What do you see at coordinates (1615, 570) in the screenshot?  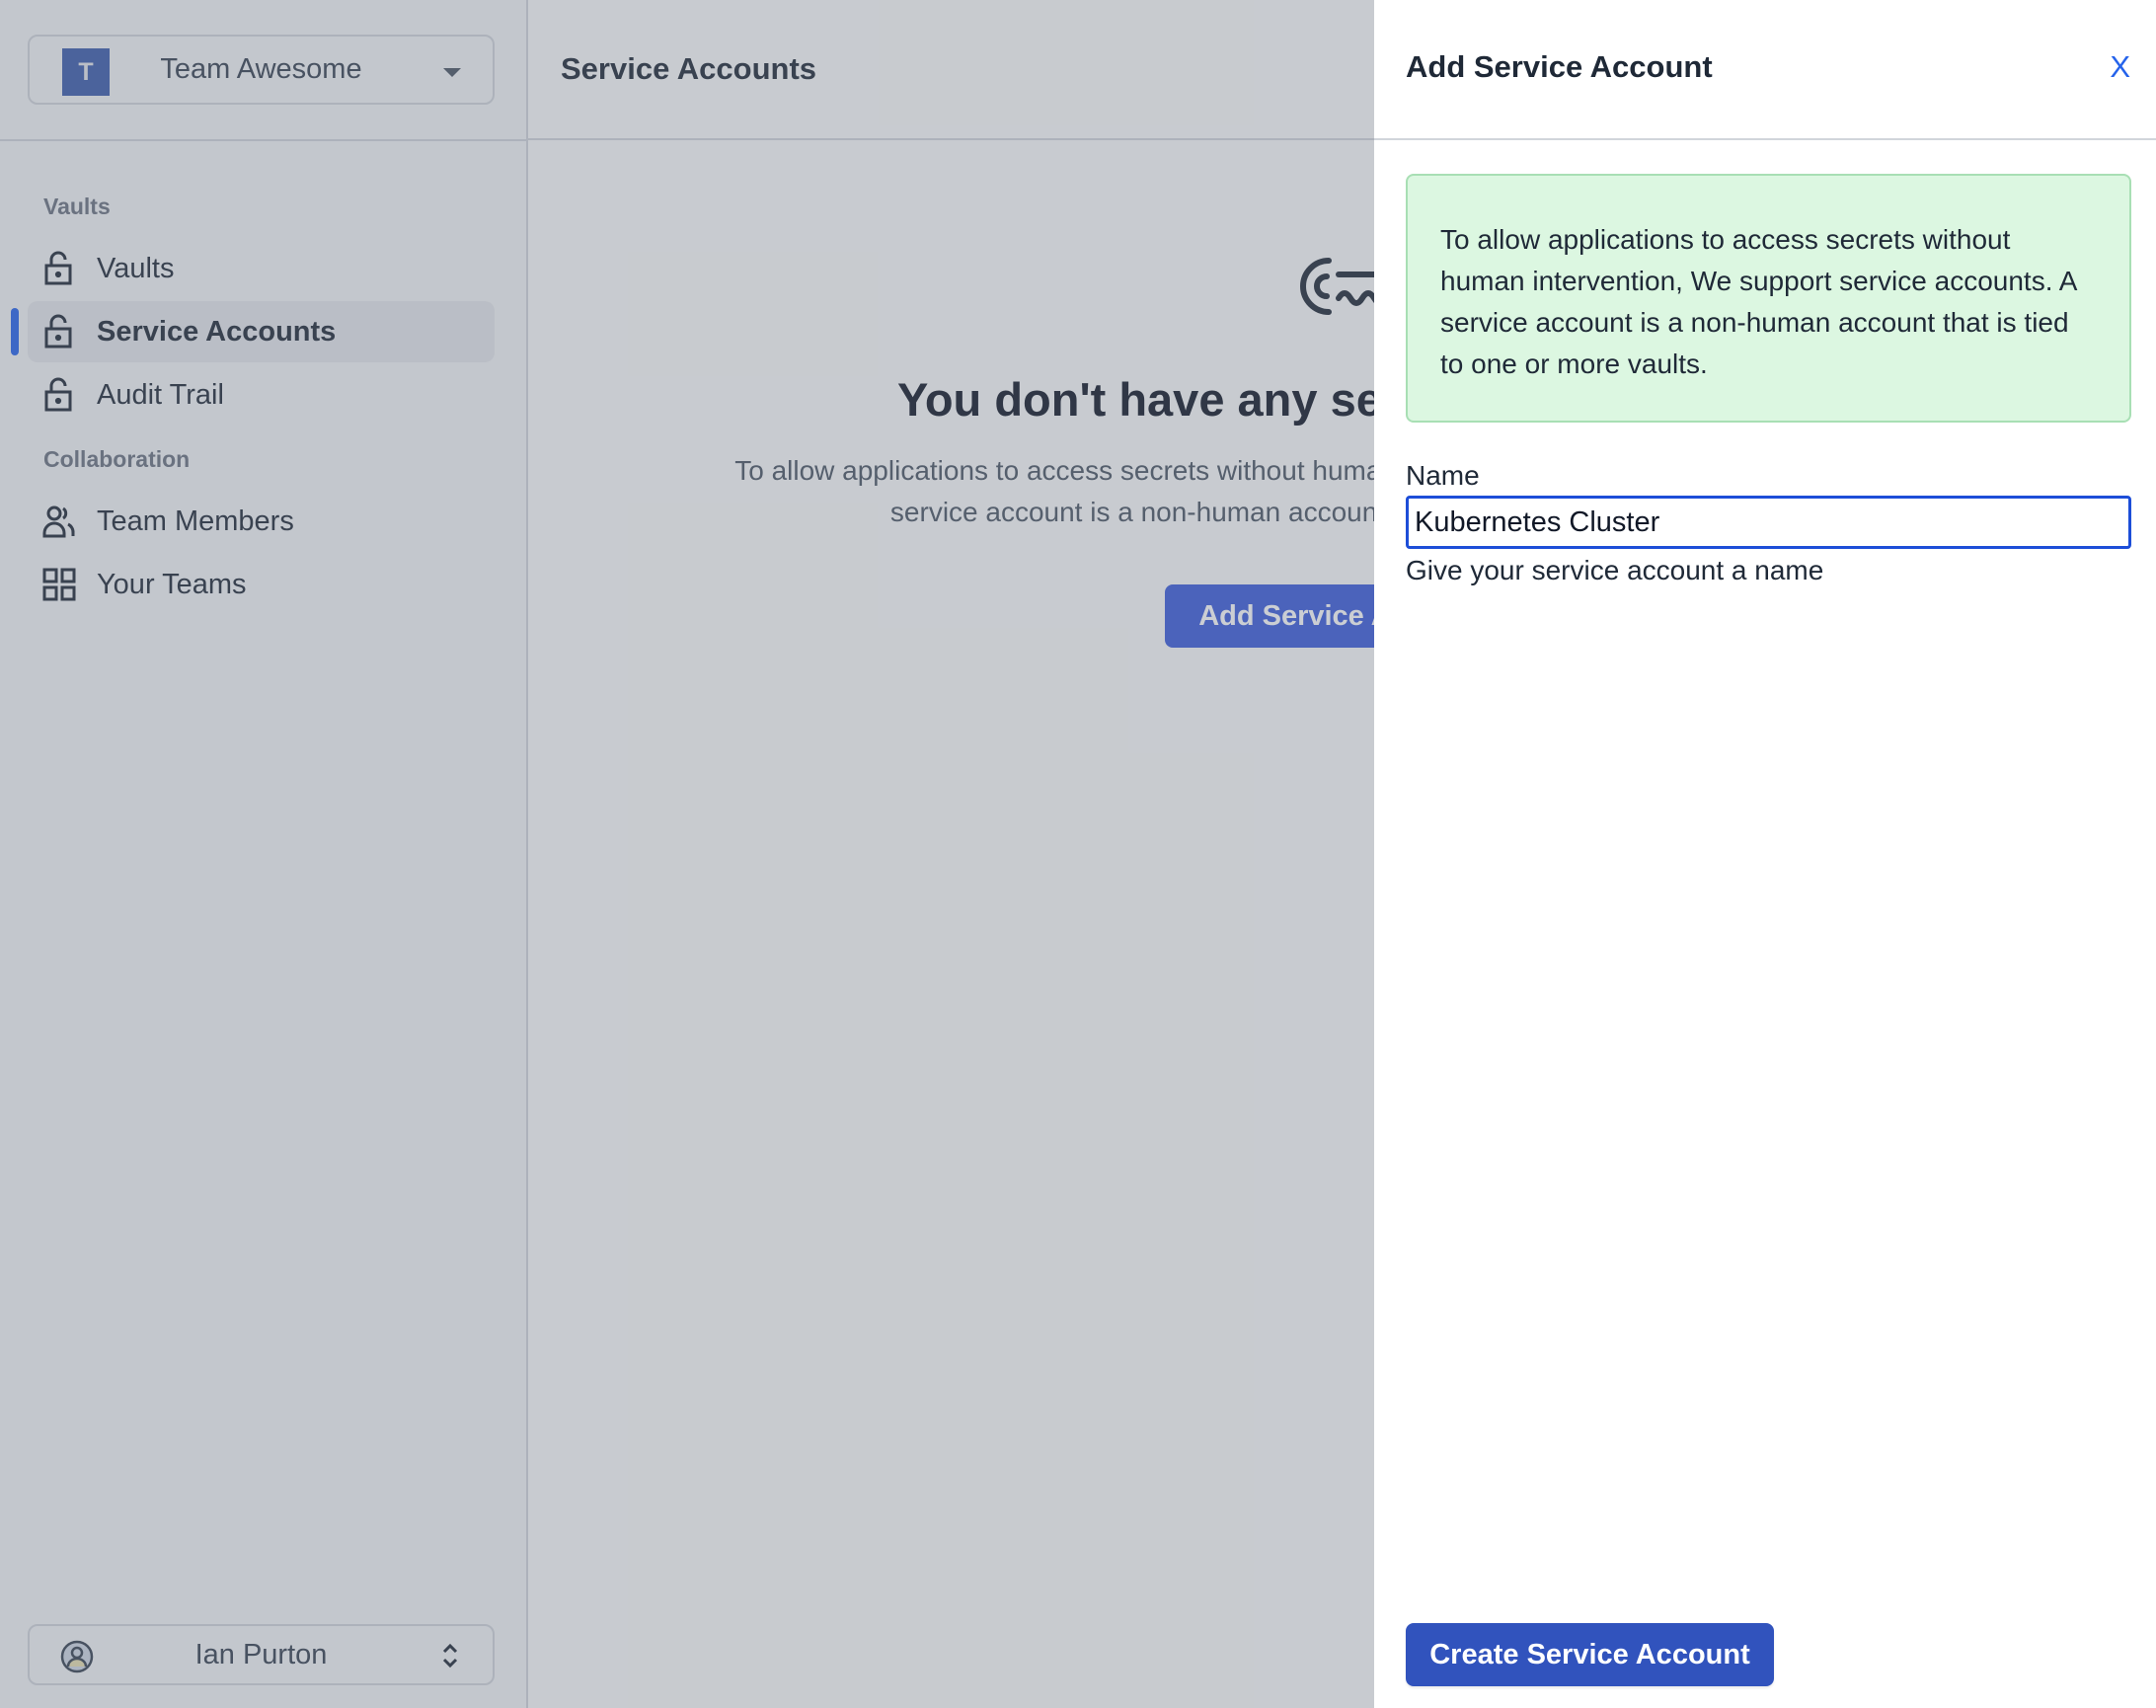 I see `name-help-text: Give your service account a name` at bounding box center [1615, 570].